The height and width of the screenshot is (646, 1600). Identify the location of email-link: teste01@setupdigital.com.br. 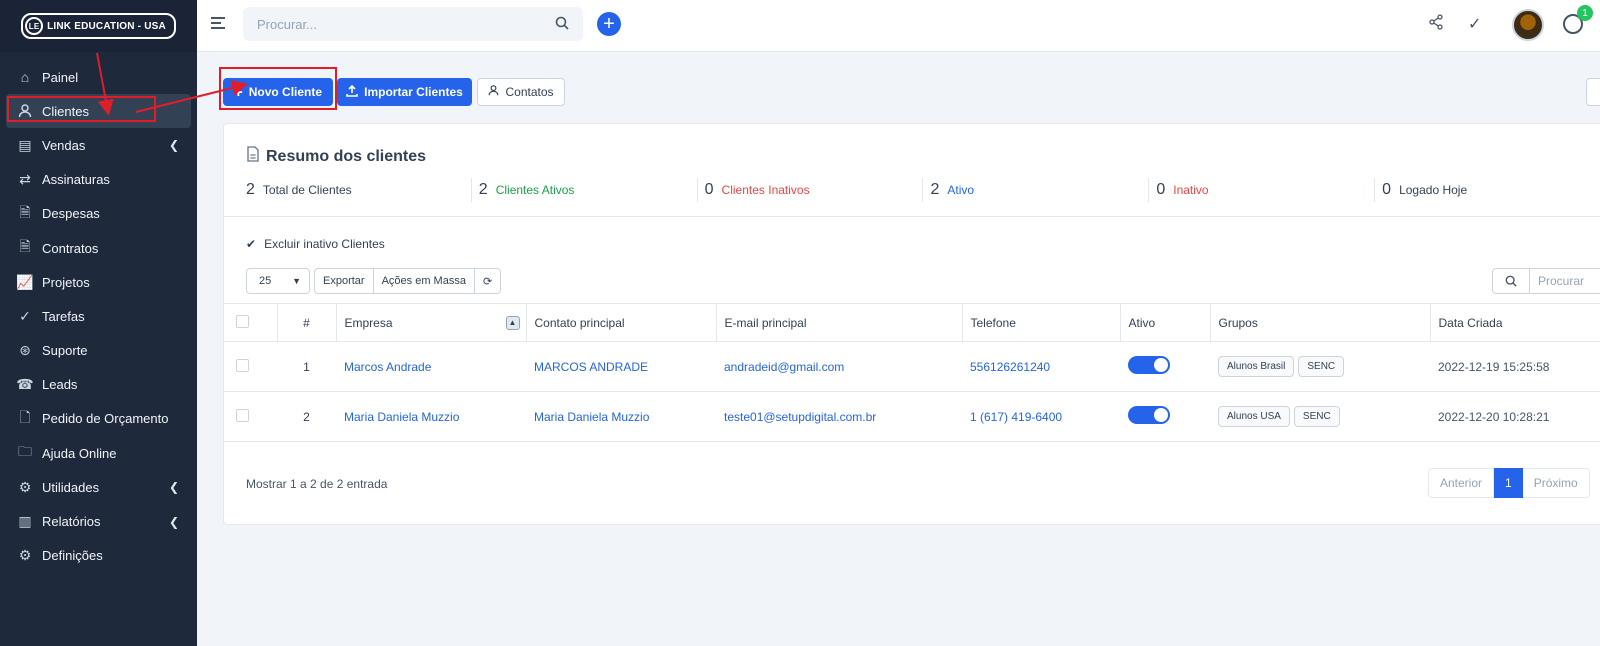
(800, 417).